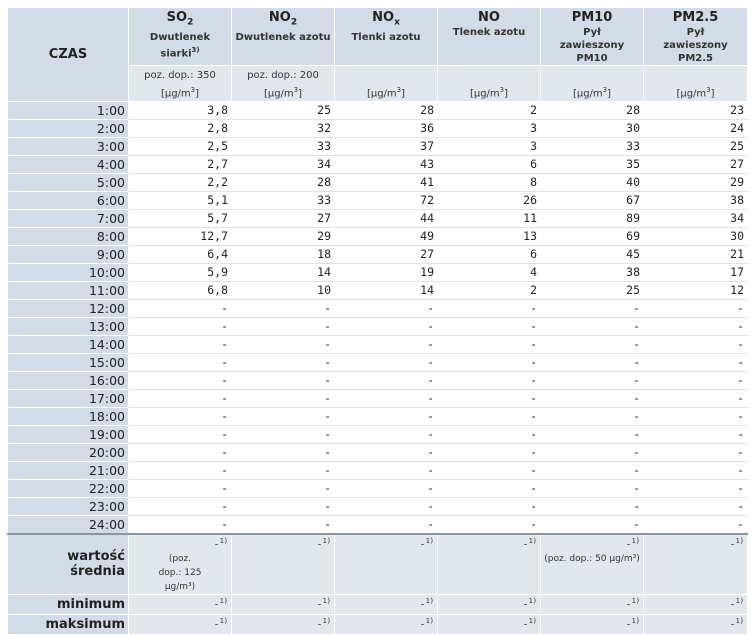 Image resolution: width=752 pixels, height=635 pixels. I want to click on so2-stat: -1) (poz. dop.: 125 µg/m³), so click(180, 564).